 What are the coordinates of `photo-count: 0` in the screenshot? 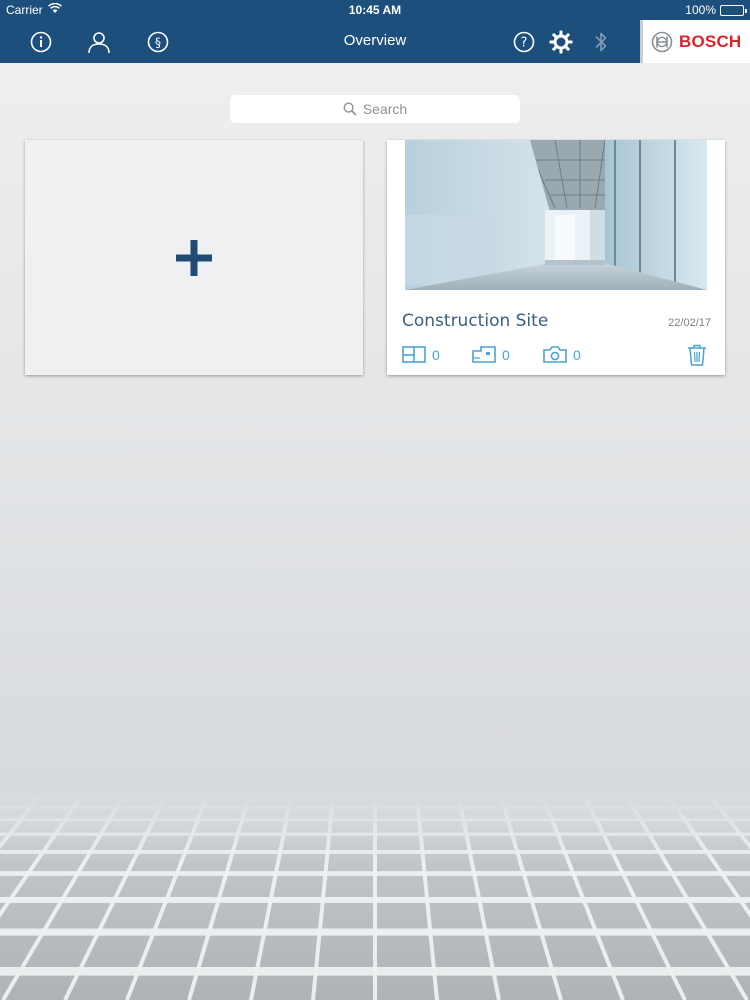 It's located at (562, 354).